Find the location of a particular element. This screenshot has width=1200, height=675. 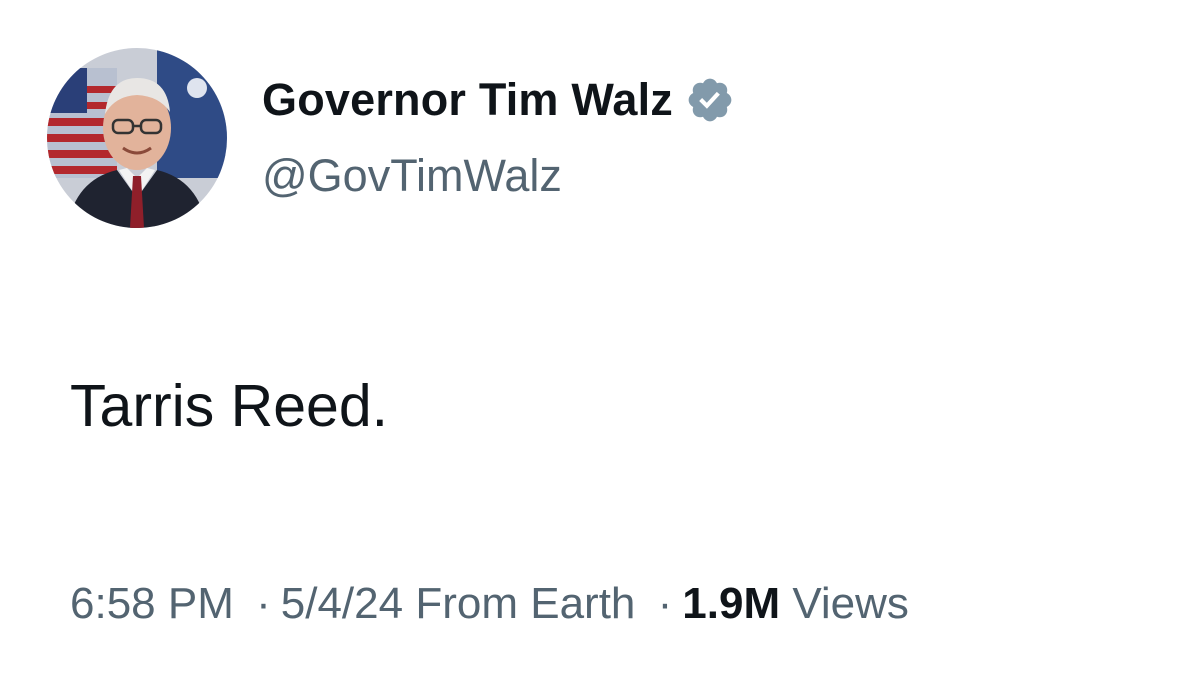

display-name: Governor Tim Walz is located at coordinates (467, 100).